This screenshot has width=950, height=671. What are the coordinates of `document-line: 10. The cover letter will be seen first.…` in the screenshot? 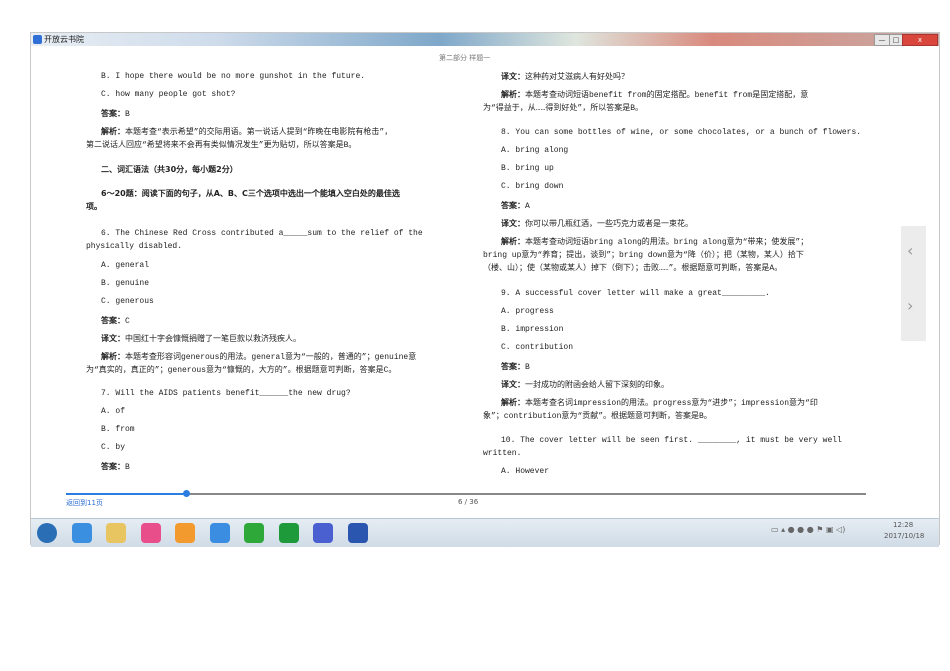 It's located at (671, 440).